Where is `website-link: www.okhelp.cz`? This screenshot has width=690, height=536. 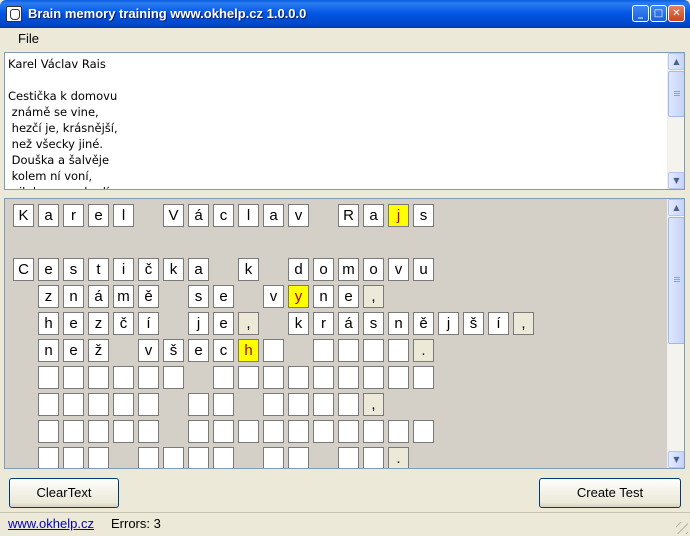
website-link: www.okhelp.cz is located at coordinates (51, 523).